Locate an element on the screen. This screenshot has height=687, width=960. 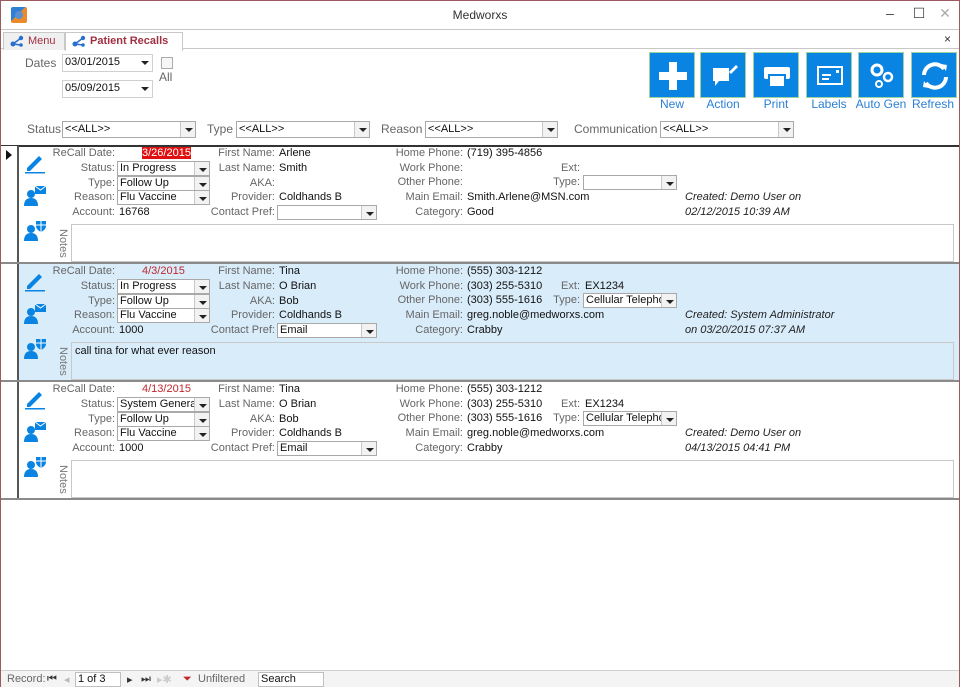
auto-gen-button is located at coordinates (881, 75).